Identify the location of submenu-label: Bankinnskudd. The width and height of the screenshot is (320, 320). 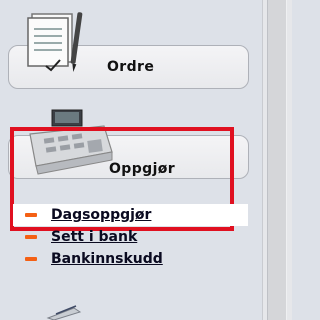
(107, 259).